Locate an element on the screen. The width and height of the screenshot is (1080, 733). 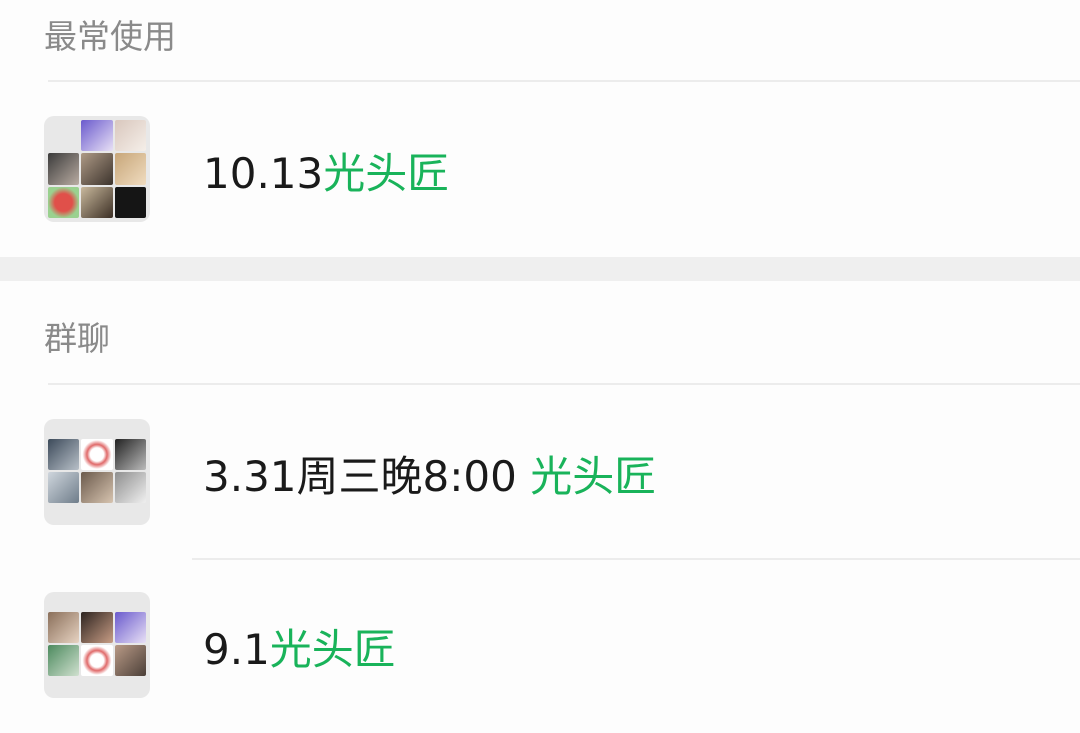
group-name: 9.1光头匠 is located at coordinates (299, 649).